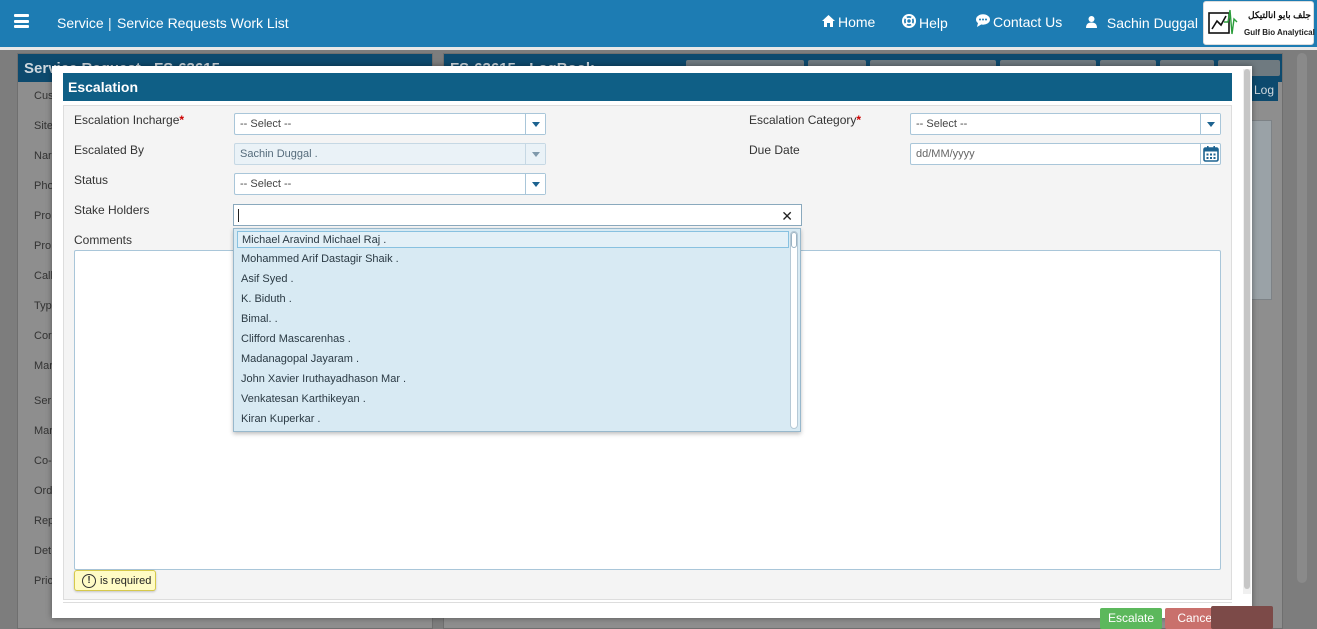 This screenshot has height=629, width=1317. I want to click on escalation-incharge-value: -- Select --, so click(266, 124).